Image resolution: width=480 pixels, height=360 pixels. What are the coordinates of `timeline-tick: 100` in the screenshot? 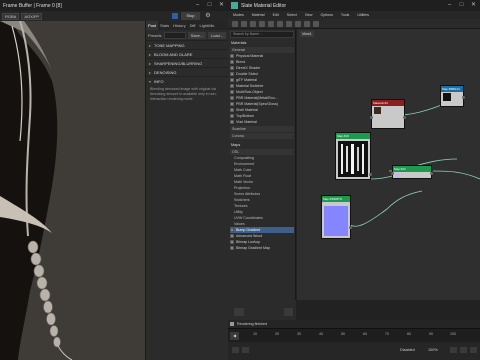 It's located at (453, 334).